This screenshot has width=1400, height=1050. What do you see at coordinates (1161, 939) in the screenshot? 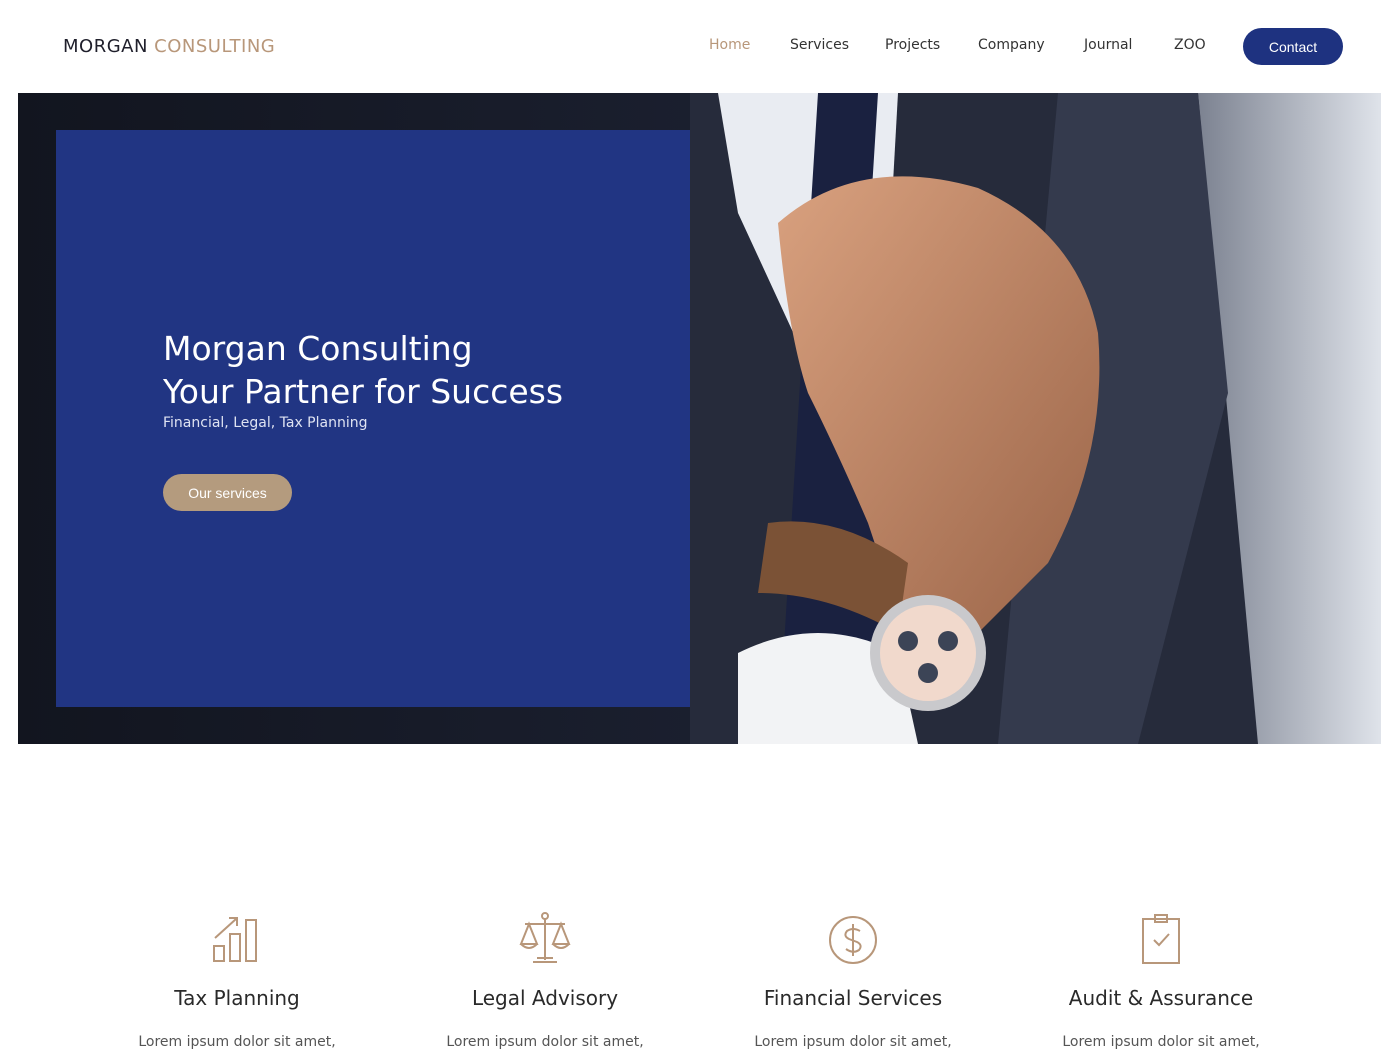
I see `clipboard-check-icon` at bounding box center [1161, 939].